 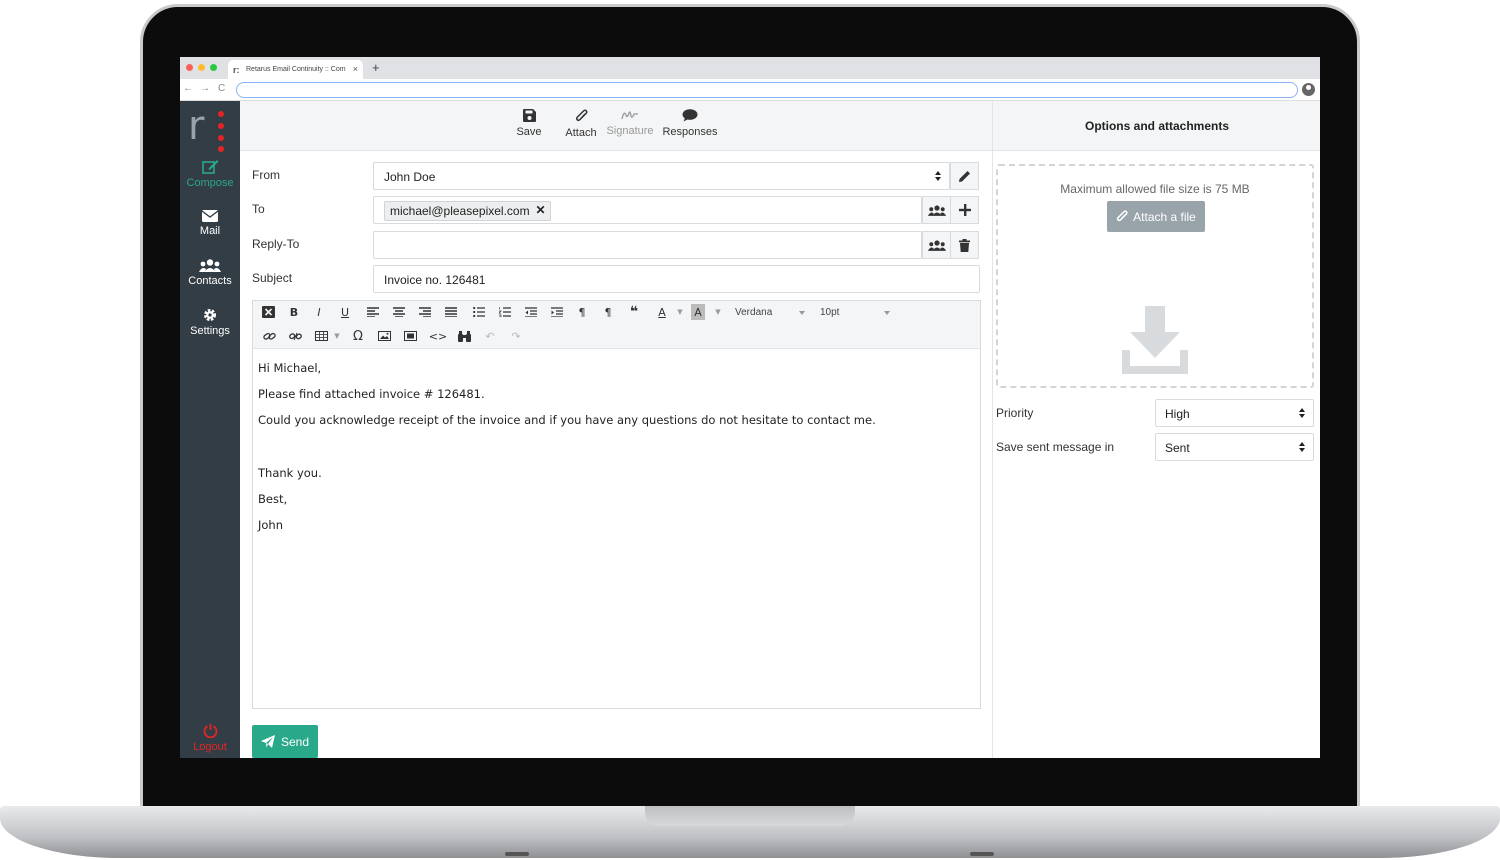 I want to click on sidebar-item-logout: Logout, so click(x=210, y=738).